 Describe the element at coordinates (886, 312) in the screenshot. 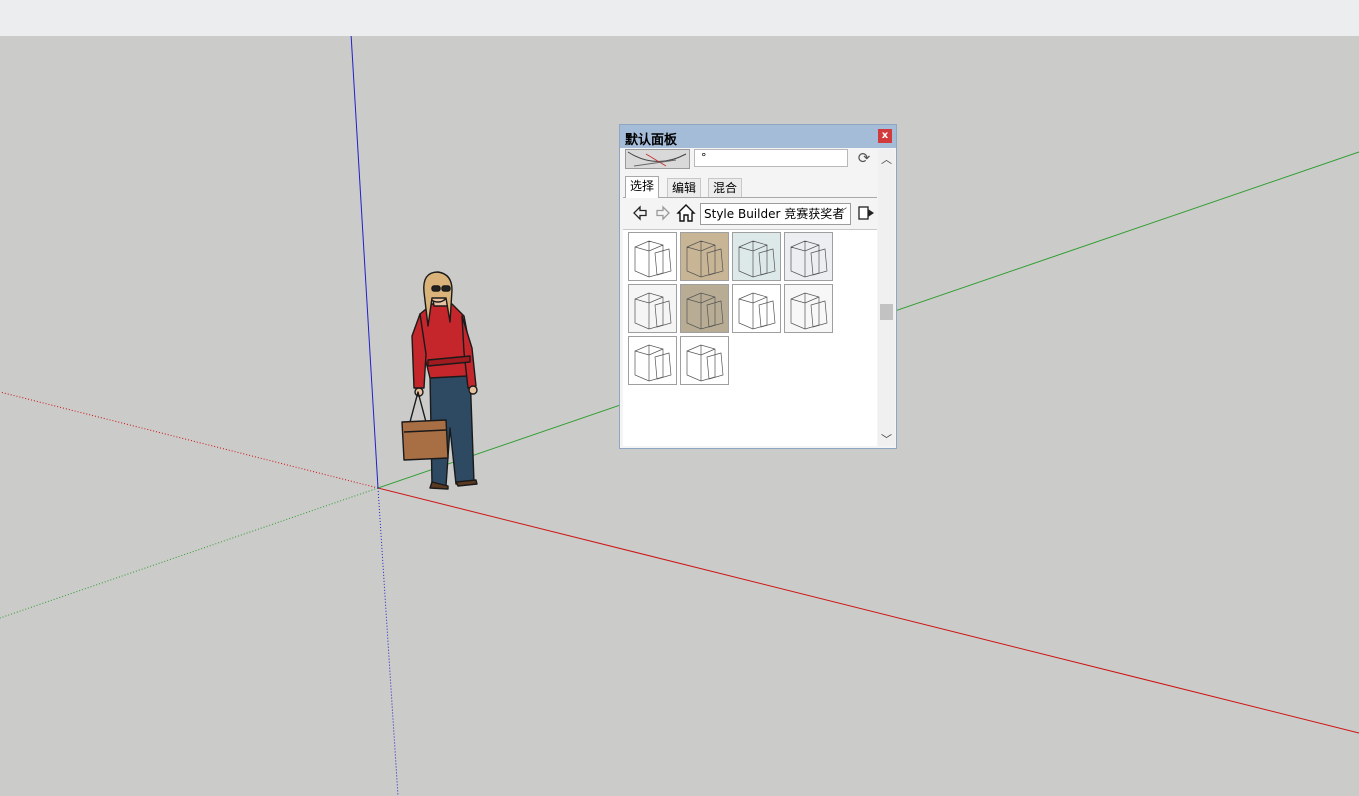

I see `scroll-thumb` at that location.